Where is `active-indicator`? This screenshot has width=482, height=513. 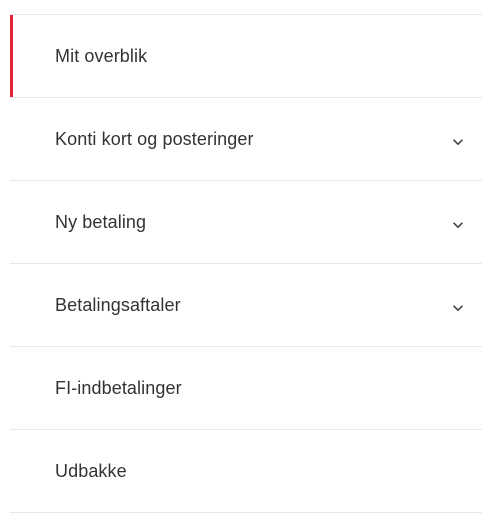 active-indicator is located at coordinates (11, 56).